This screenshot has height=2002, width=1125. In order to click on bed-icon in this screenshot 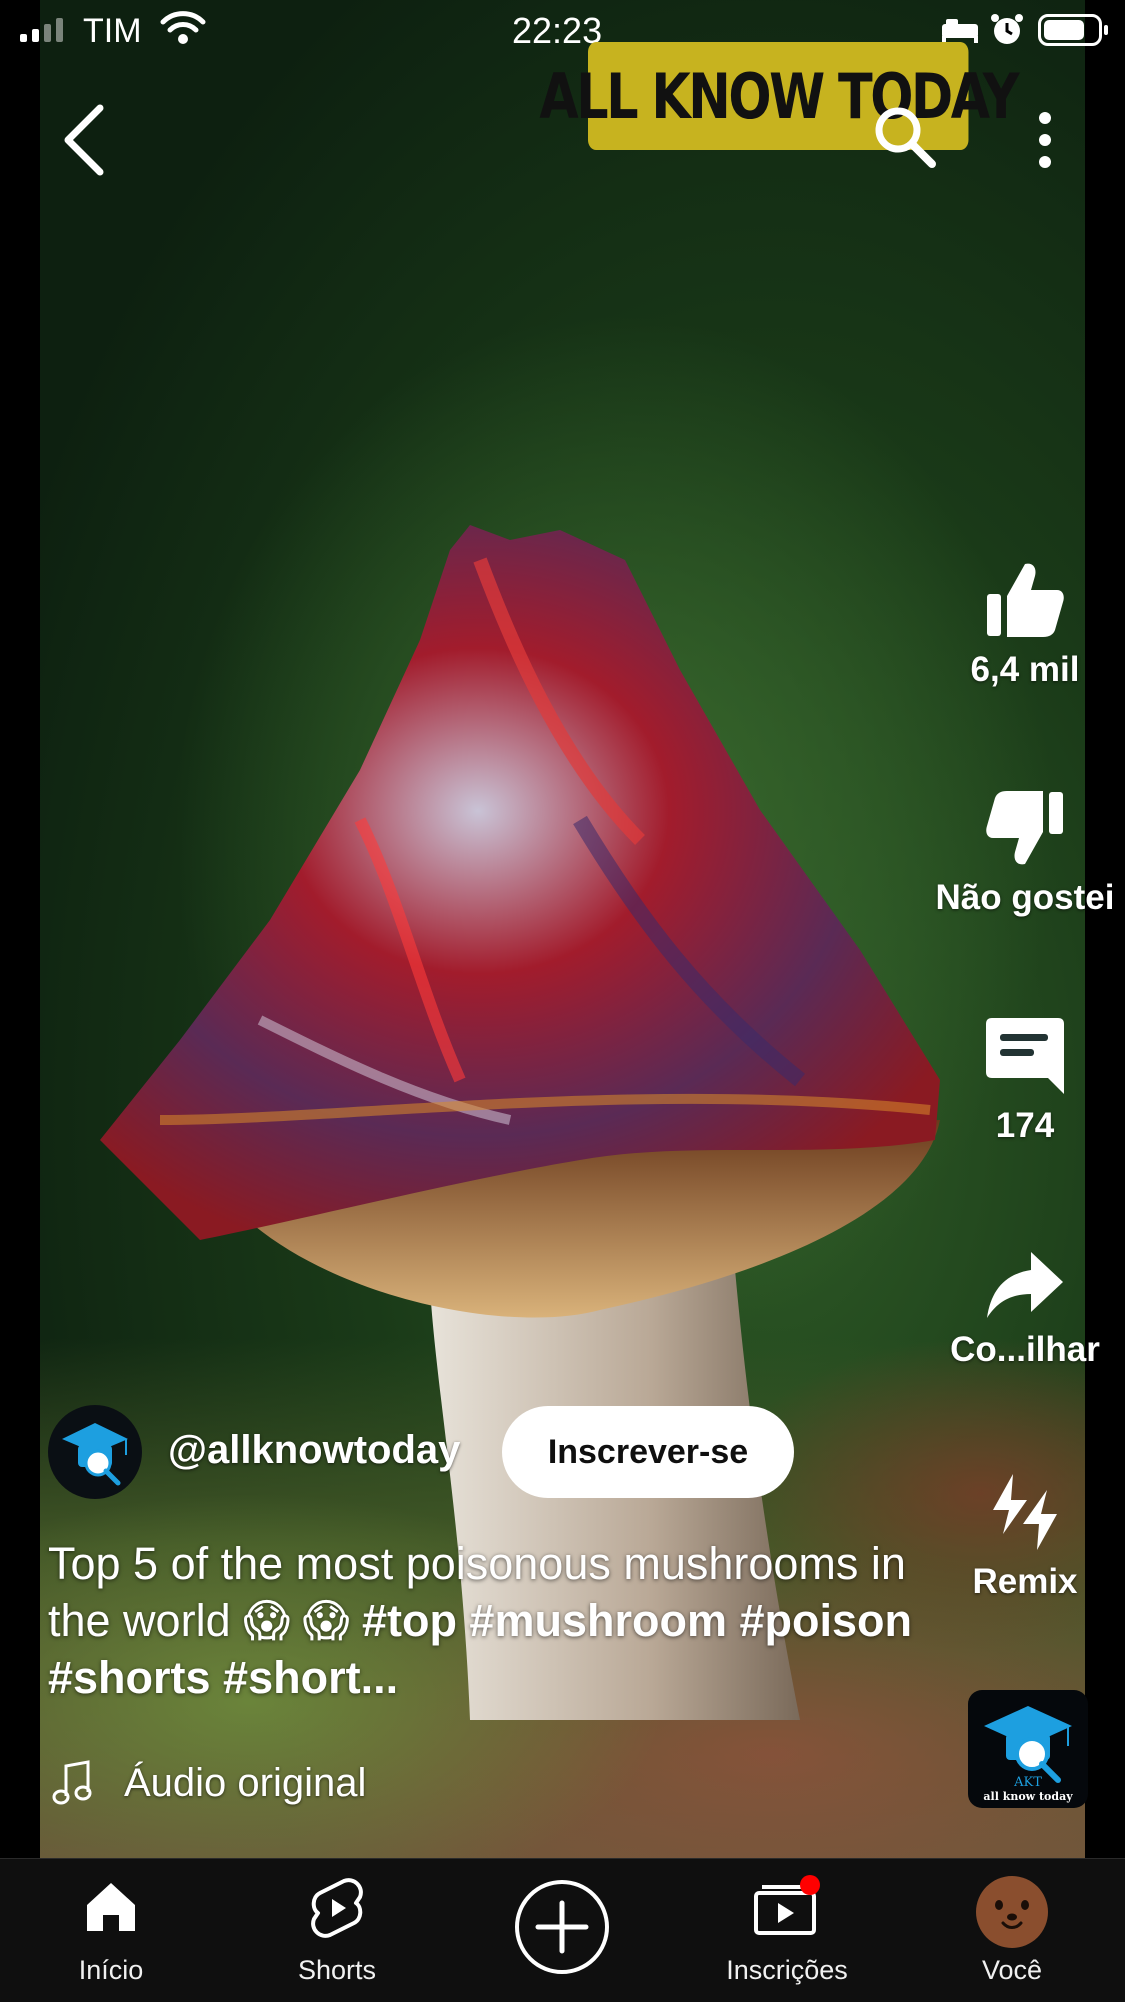, I will do `click(960, 31)`.